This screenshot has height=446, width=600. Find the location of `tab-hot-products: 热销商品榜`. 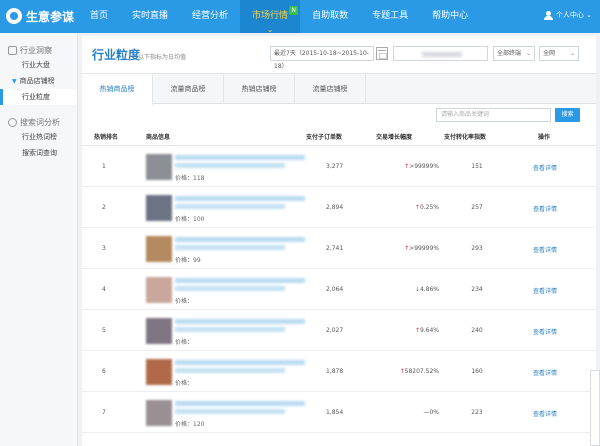

tab-hot-products: 热销商品榜 is located at coordinates (117, 89).